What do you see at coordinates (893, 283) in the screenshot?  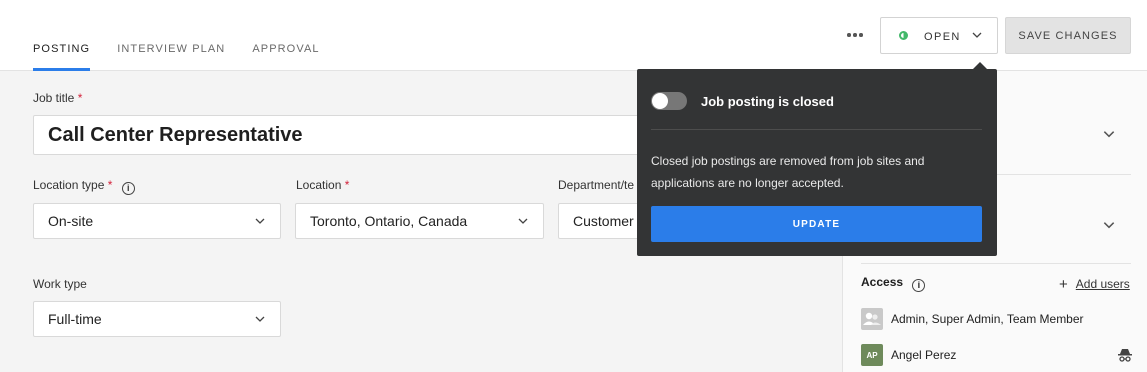 I see `access-title: Access i` at bounding box center [893, 283].